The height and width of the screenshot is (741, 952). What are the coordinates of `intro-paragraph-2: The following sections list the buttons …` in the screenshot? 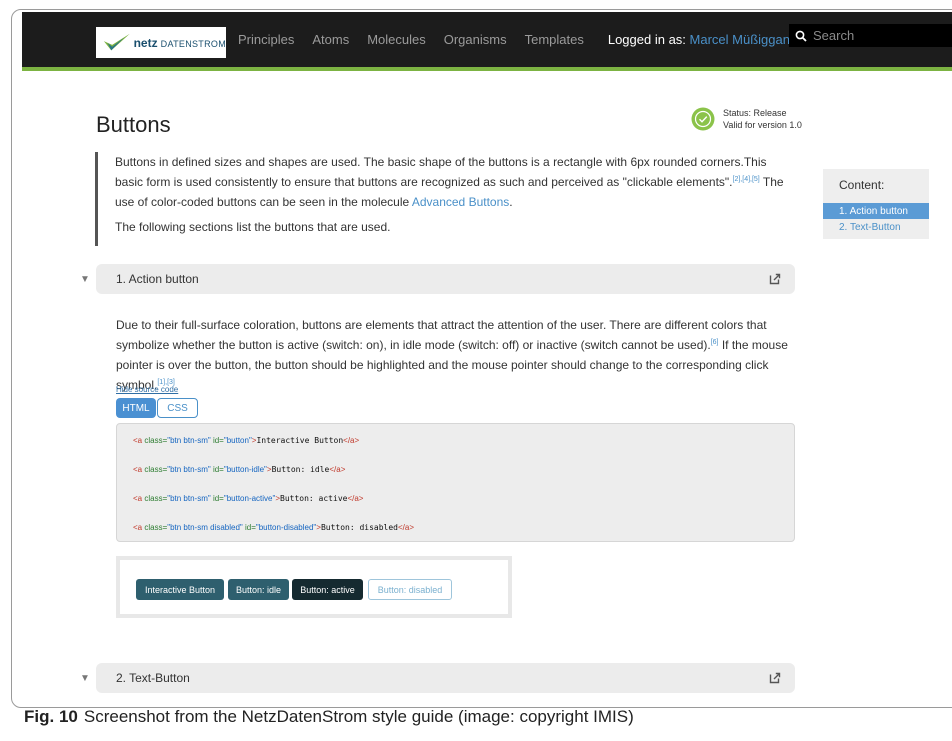 It's located at (253, 227).